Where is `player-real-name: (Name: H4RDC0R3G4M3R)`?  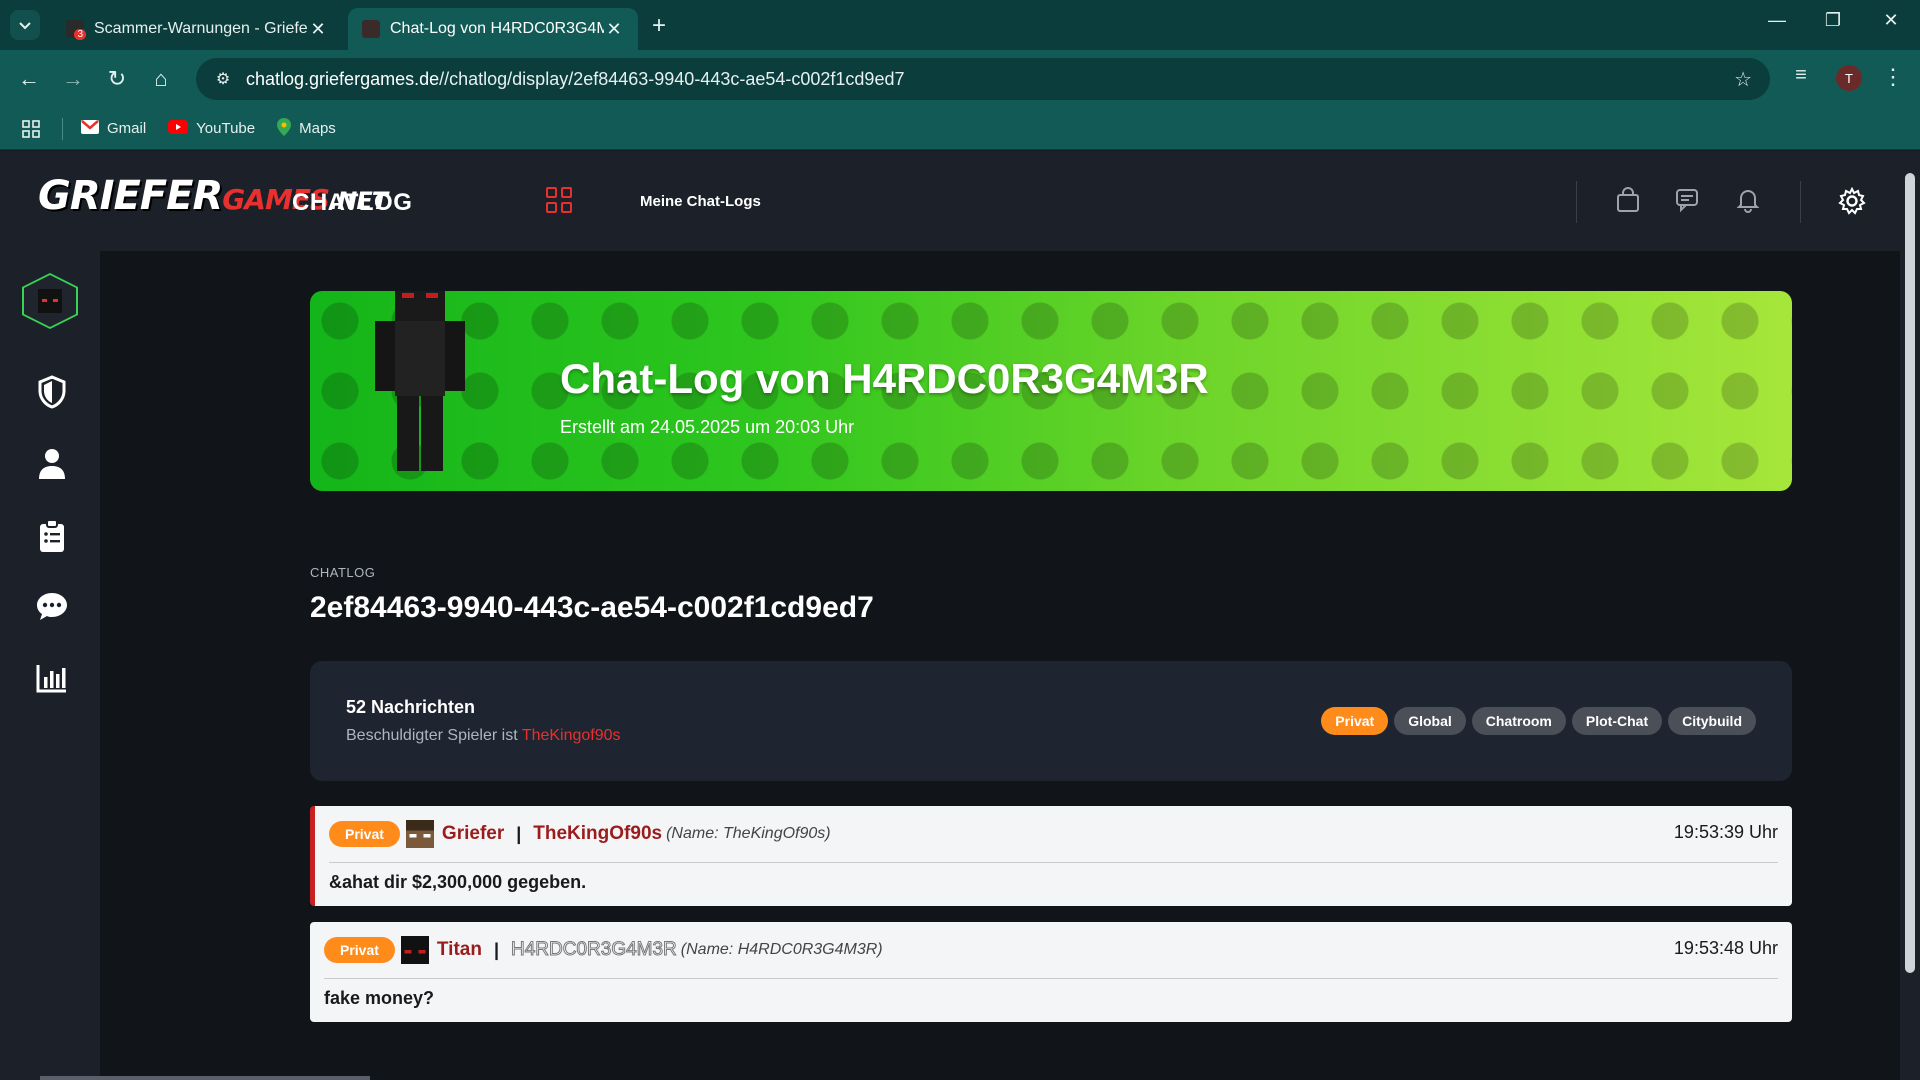 player-real-name: (Name: H4RDC0R3G4M3R) is located at coordinates (781, 949).